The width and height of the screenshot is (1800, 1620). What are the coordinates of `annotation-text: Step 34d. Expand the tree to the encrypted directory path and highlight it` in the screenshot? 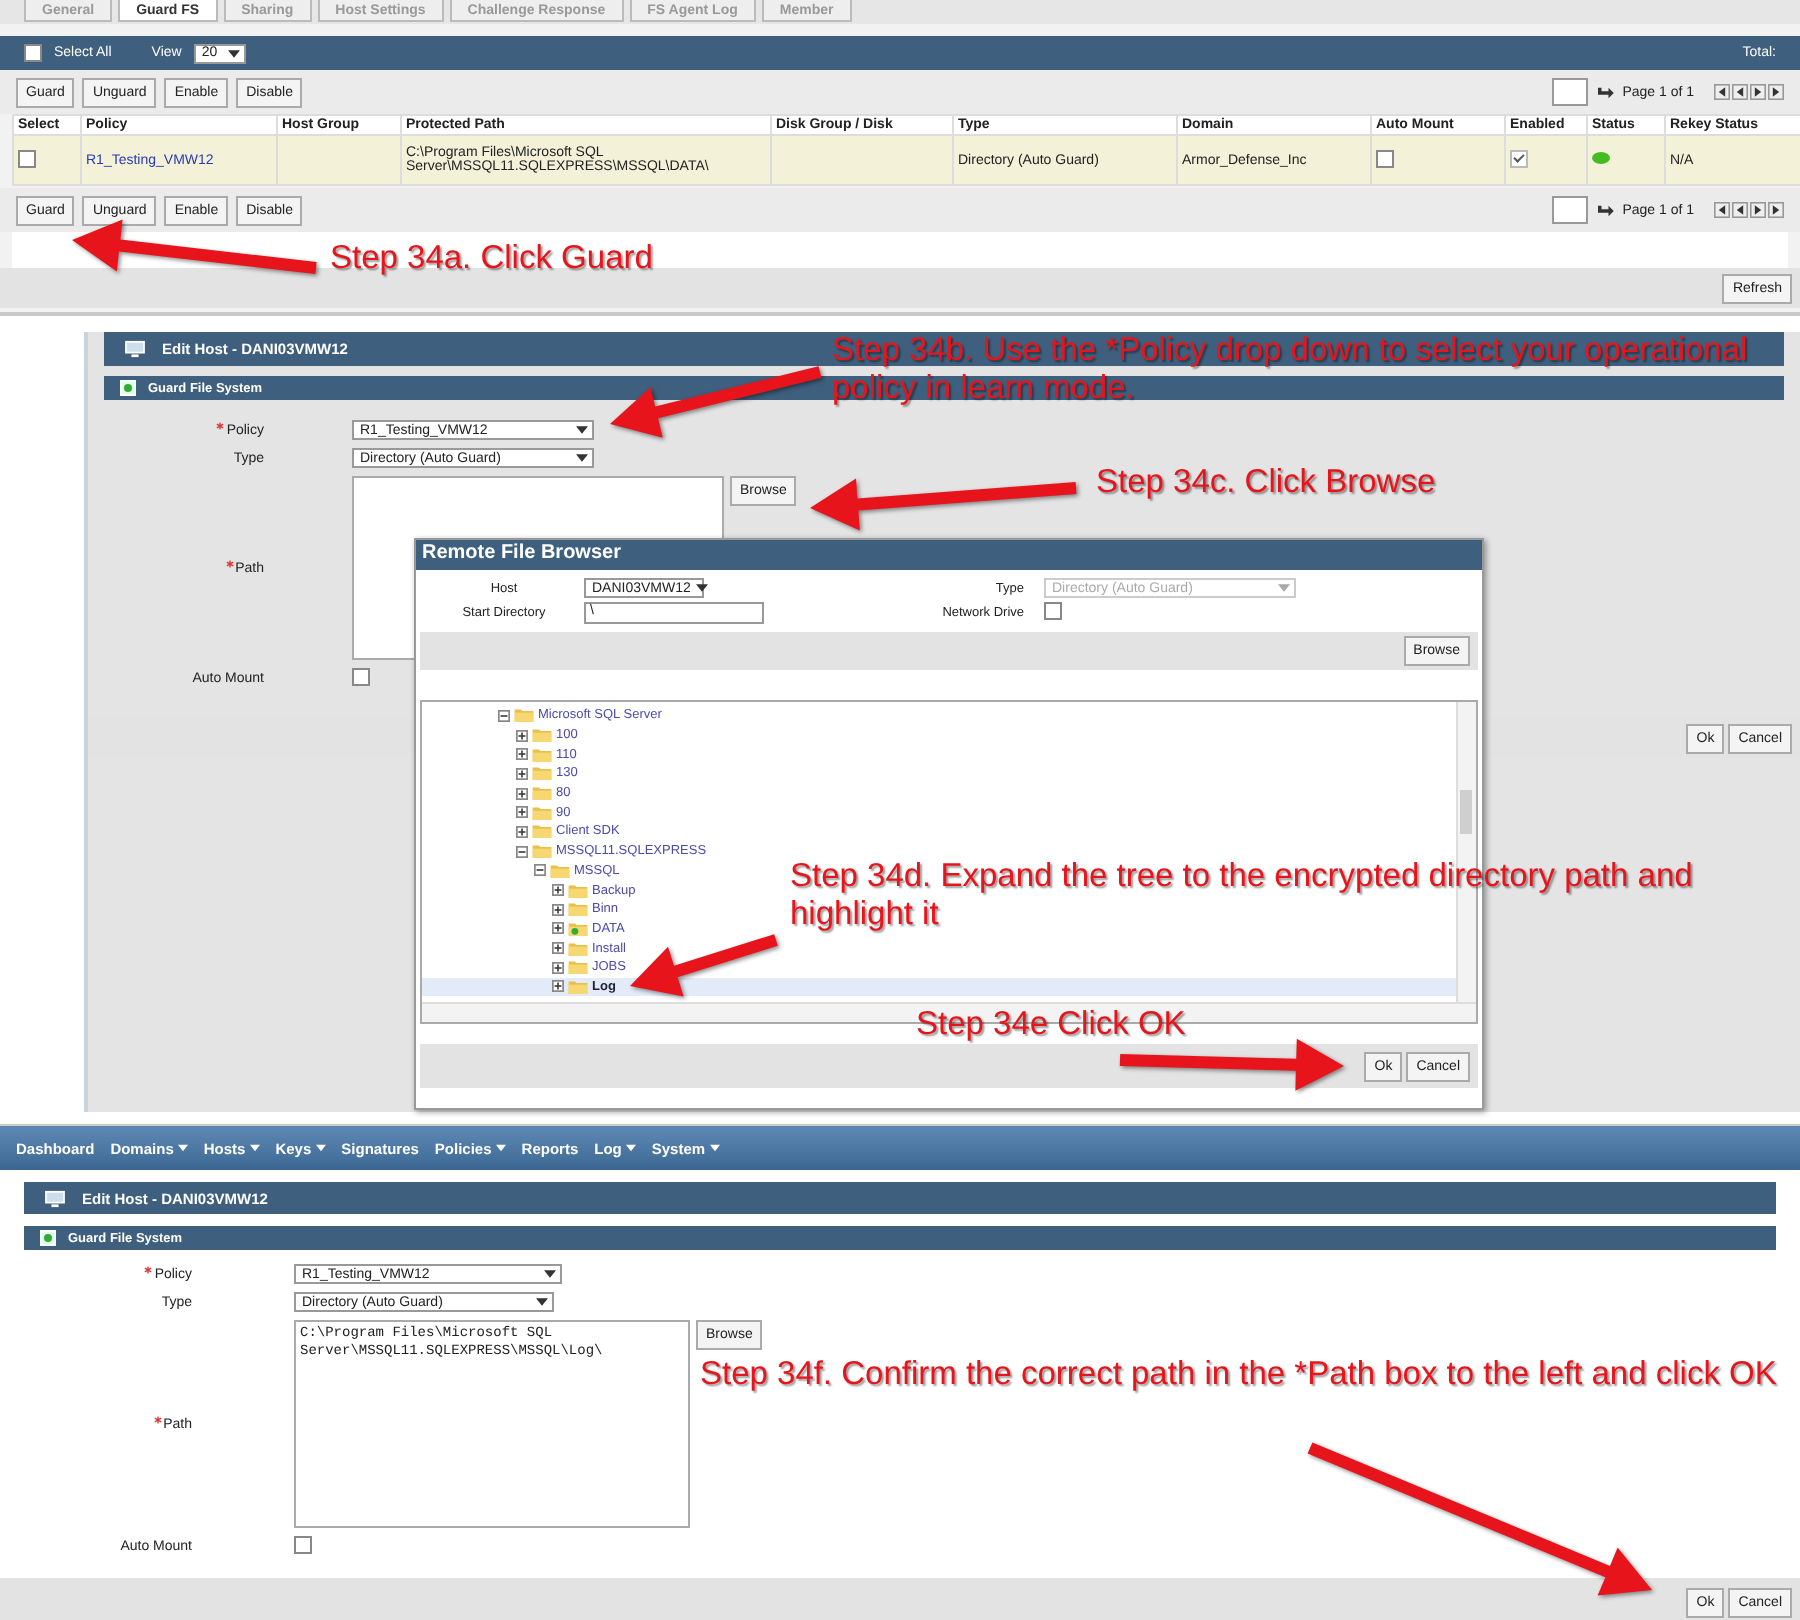 It's located at (1242, 896).